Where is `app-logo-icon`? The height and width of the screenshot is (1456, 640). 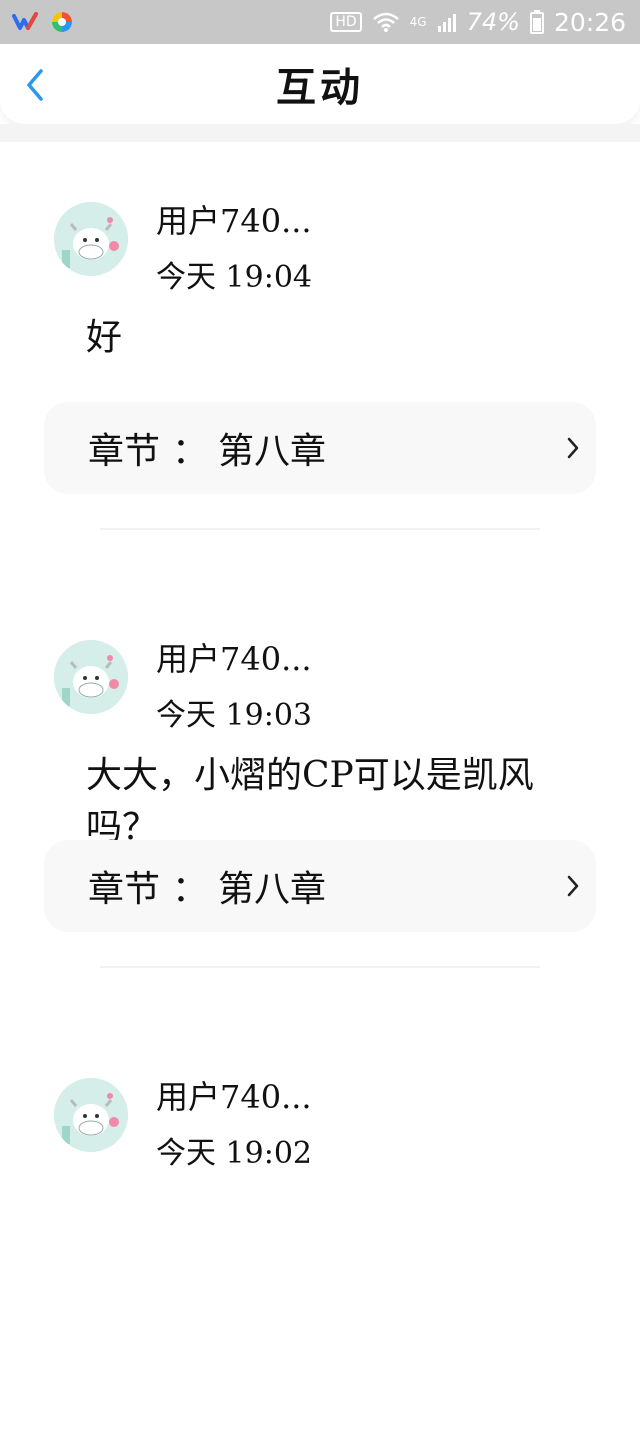 app-logo-icon is located at coordinates (25, 21).